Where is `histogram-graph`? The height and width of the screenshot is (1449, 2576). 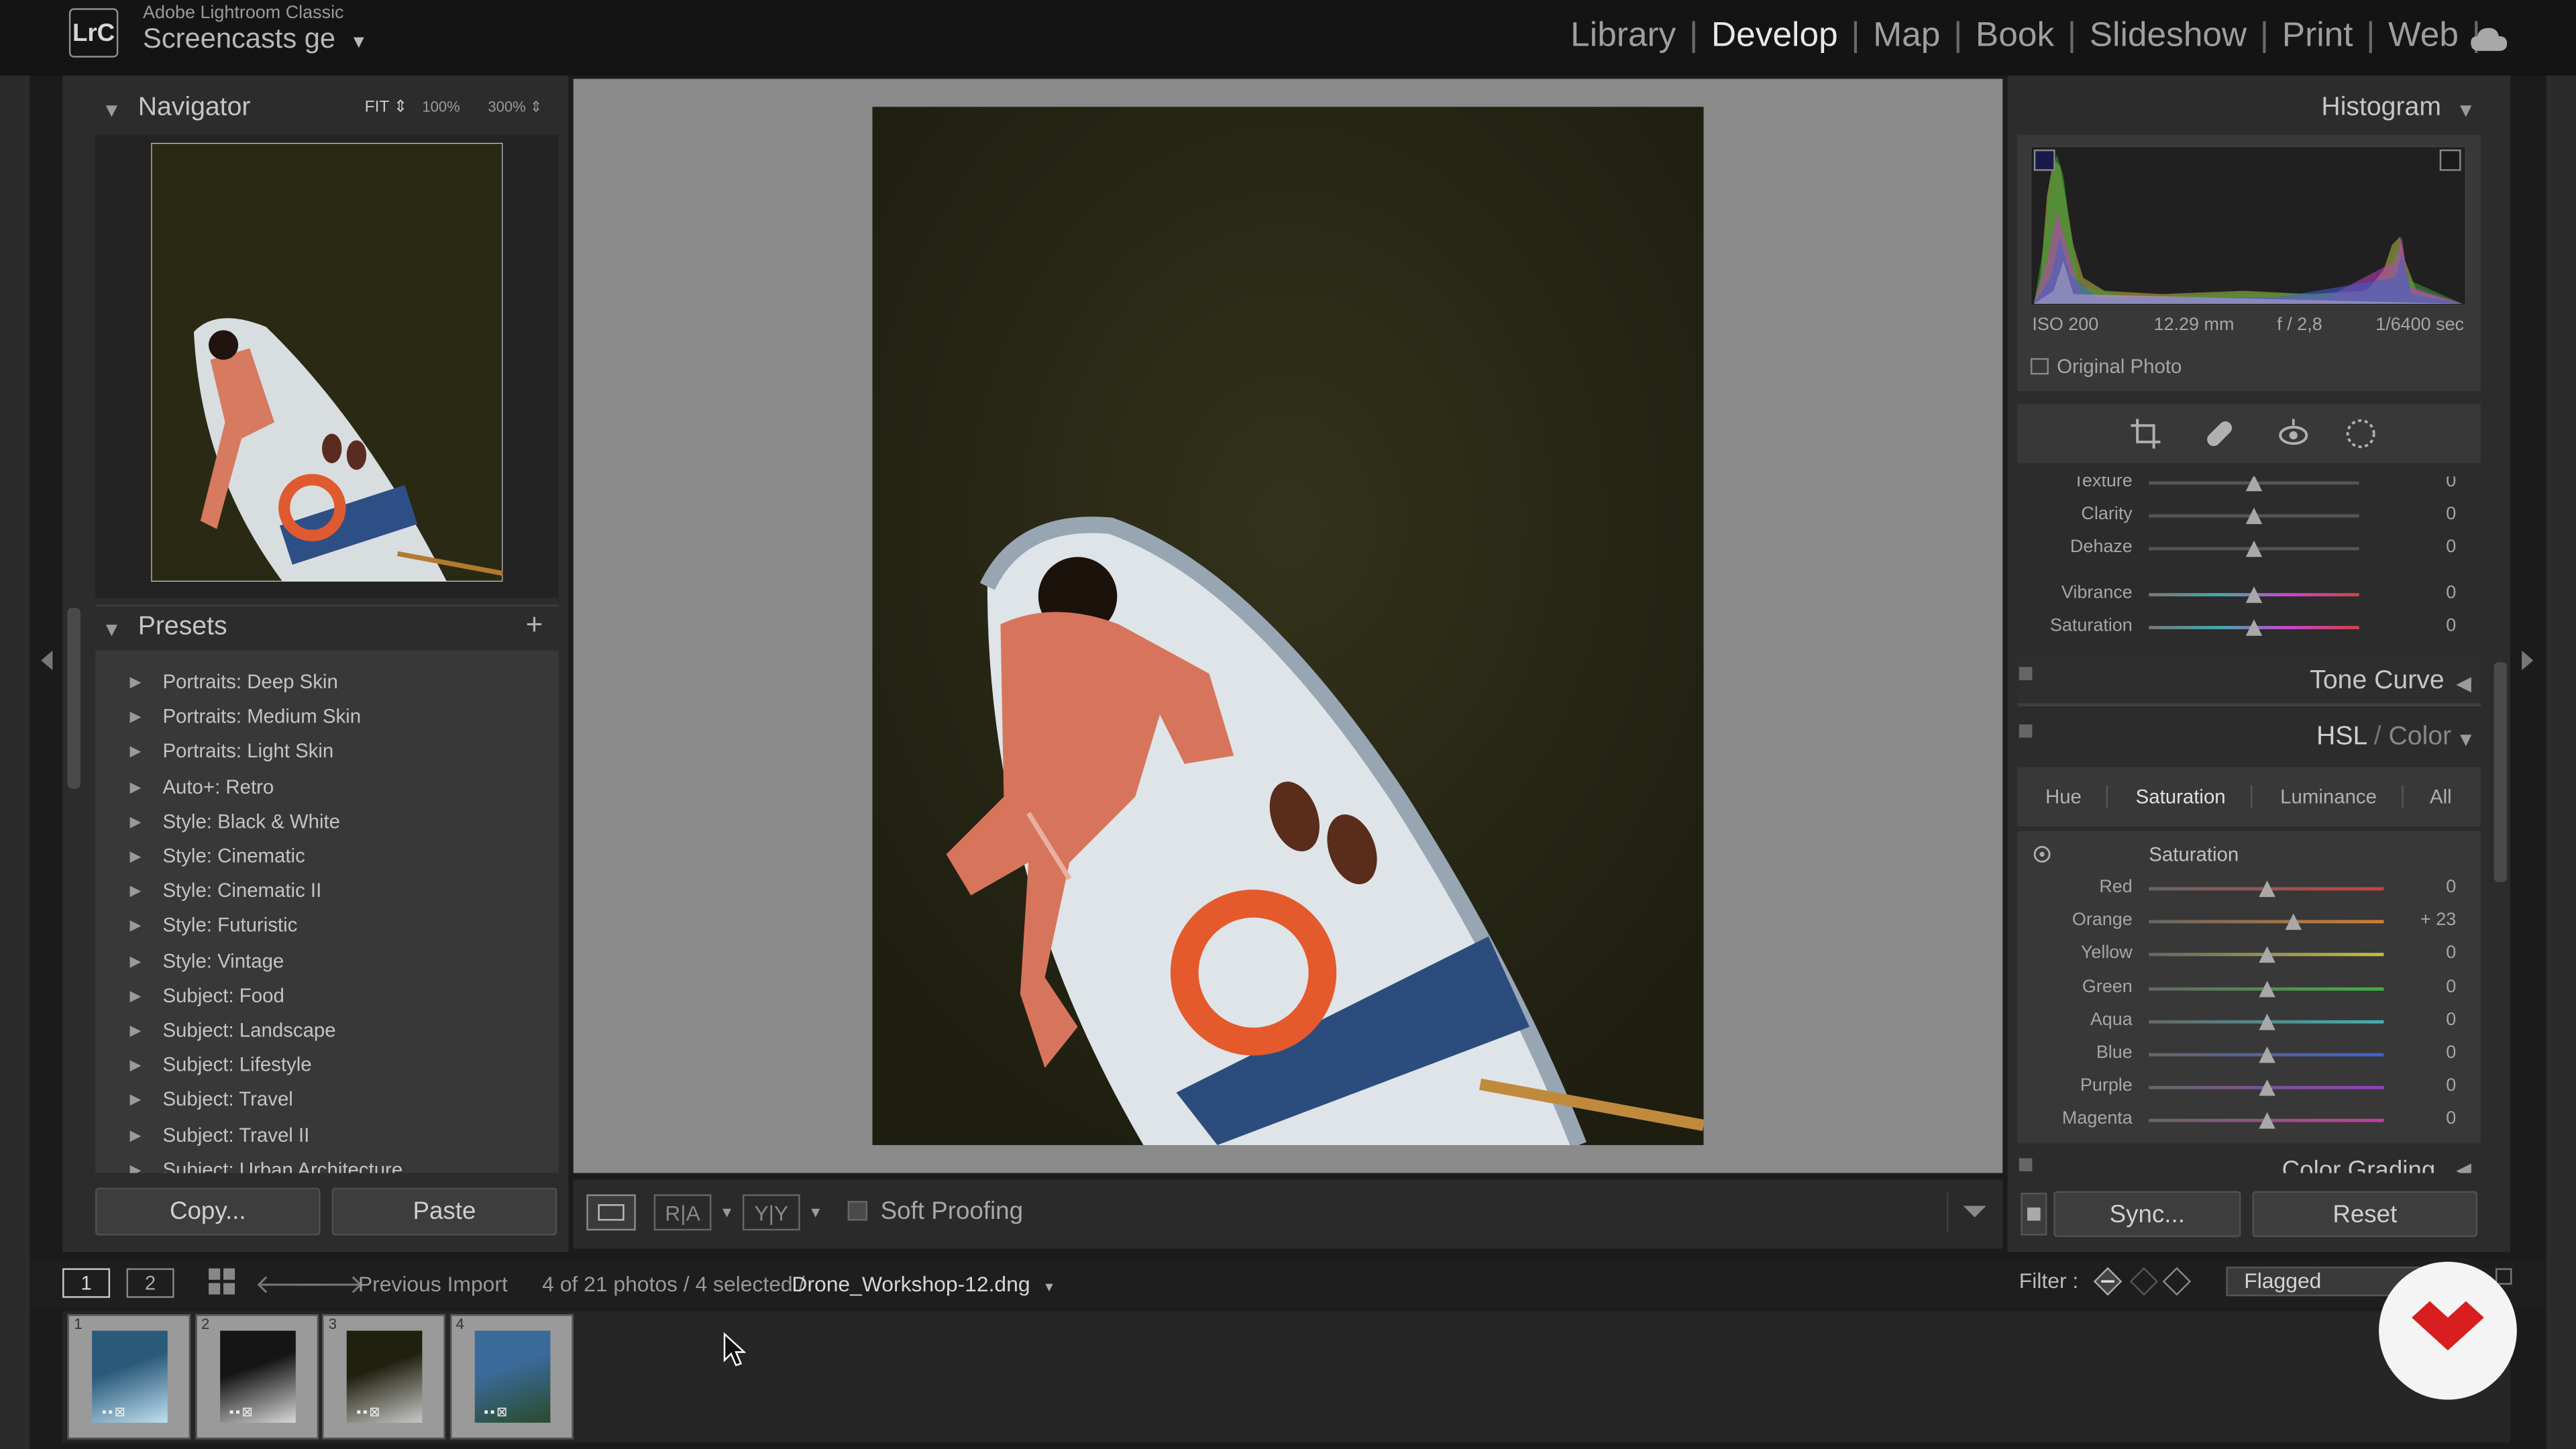 histogram-graph is located at coordinates (2248, 226).